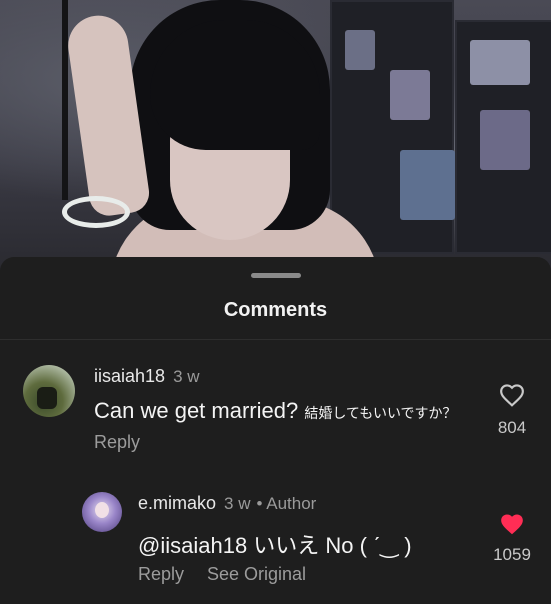 The height and width of the screenshot is (604, 551). I want to click on comment-text: Can we get married? 結婚してもいいですか？, so click(275, 411).